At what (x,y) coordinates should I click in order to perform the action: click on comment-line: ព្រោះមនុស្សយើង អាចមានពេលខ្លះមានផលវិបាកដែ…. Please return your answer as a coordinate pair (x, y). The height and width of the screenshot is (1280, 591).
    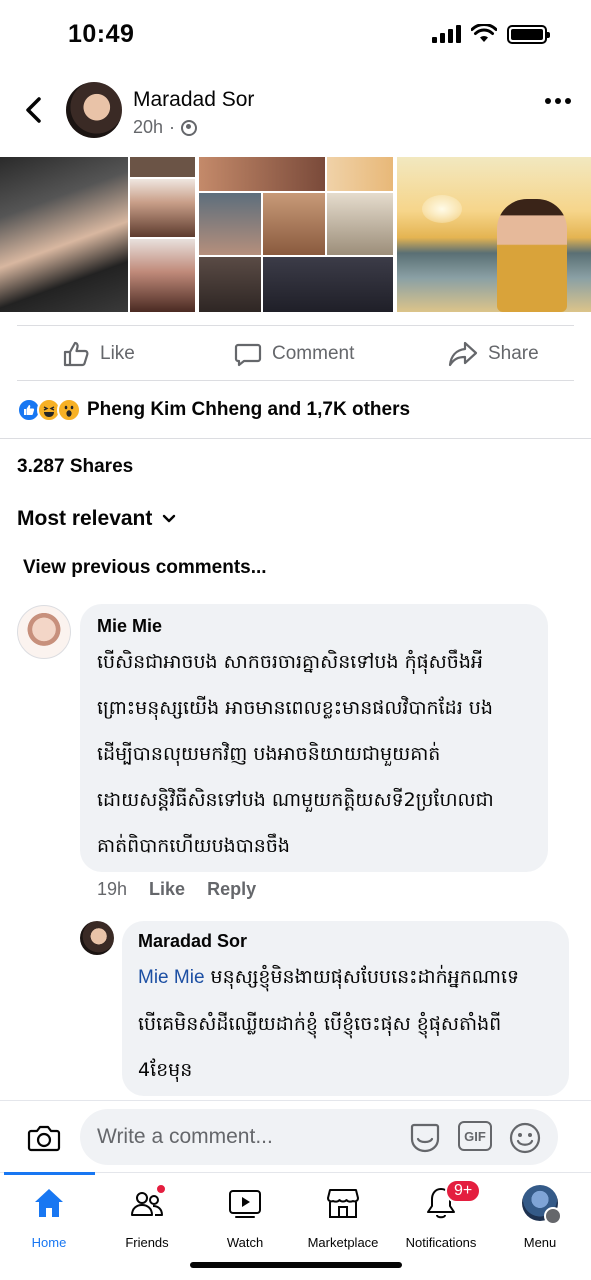
    Looking at the image, I should click on (295, 708).